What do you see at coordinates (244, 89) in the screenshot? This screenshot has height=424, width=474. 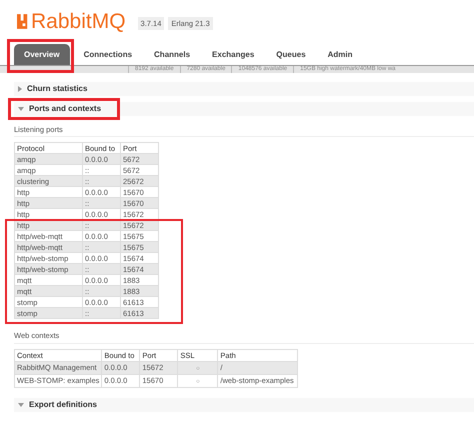 I see `section-header: Churn statistics` at bounding box center [244, 89].